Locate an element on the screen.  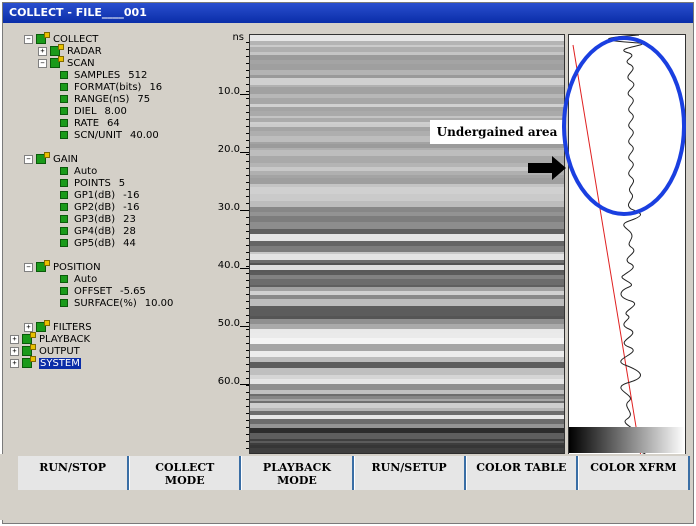
tree-node-output: + OUTPUT is located at coordinates (45, 351).